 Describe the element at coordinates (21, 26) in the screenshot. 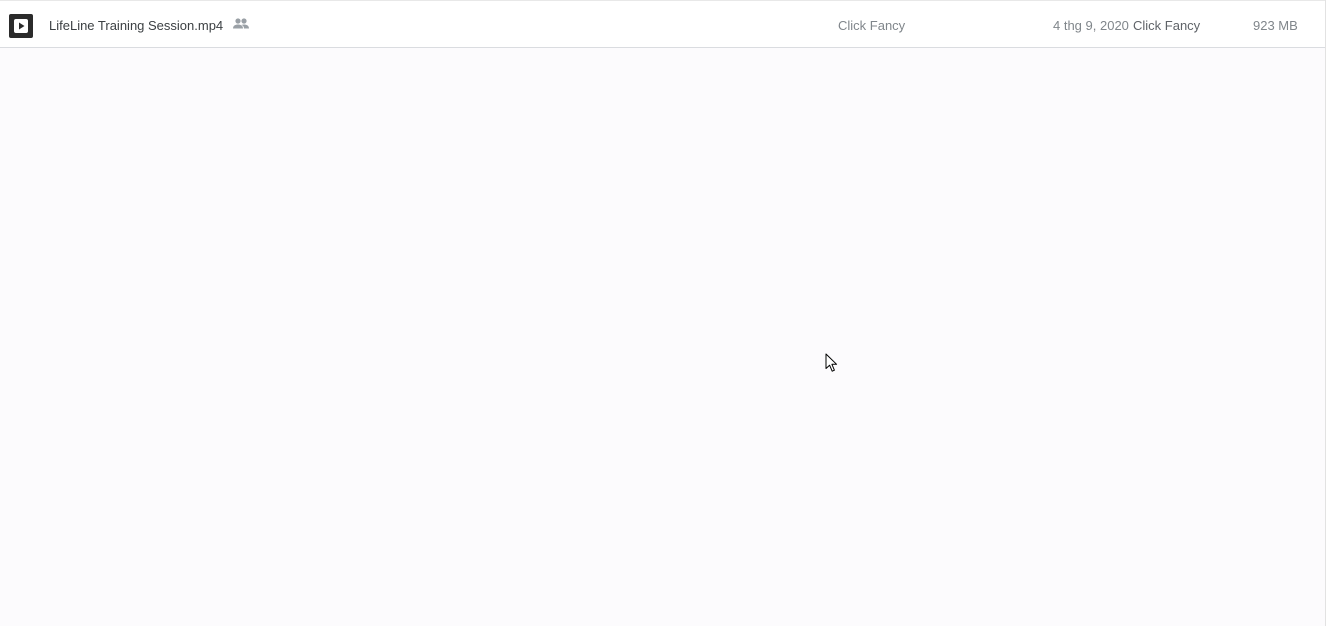

I see `video-play-icon` at that location.